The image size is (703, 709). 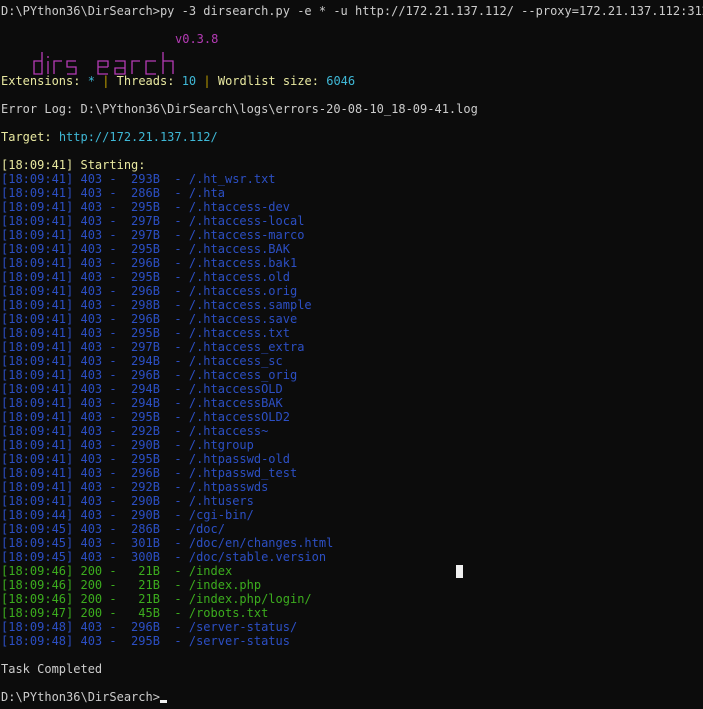 What do you see at coordinates (163, 701) in the screenshot?
I see `text-cursor-icon` at bounding box center [163, 701].